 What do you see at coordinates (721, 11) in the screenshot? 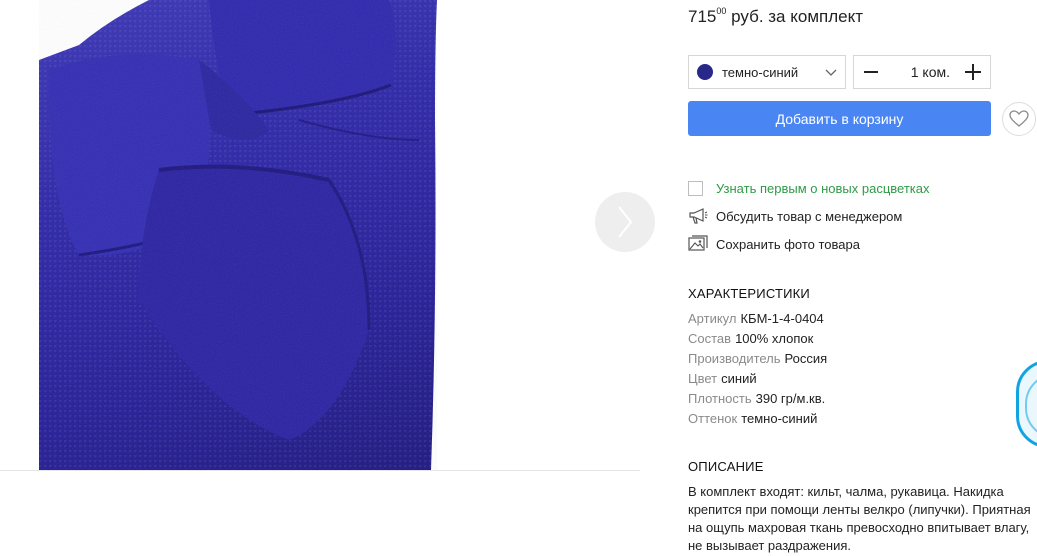
I see `price-cents: 00` at bounding box center [721, 11].